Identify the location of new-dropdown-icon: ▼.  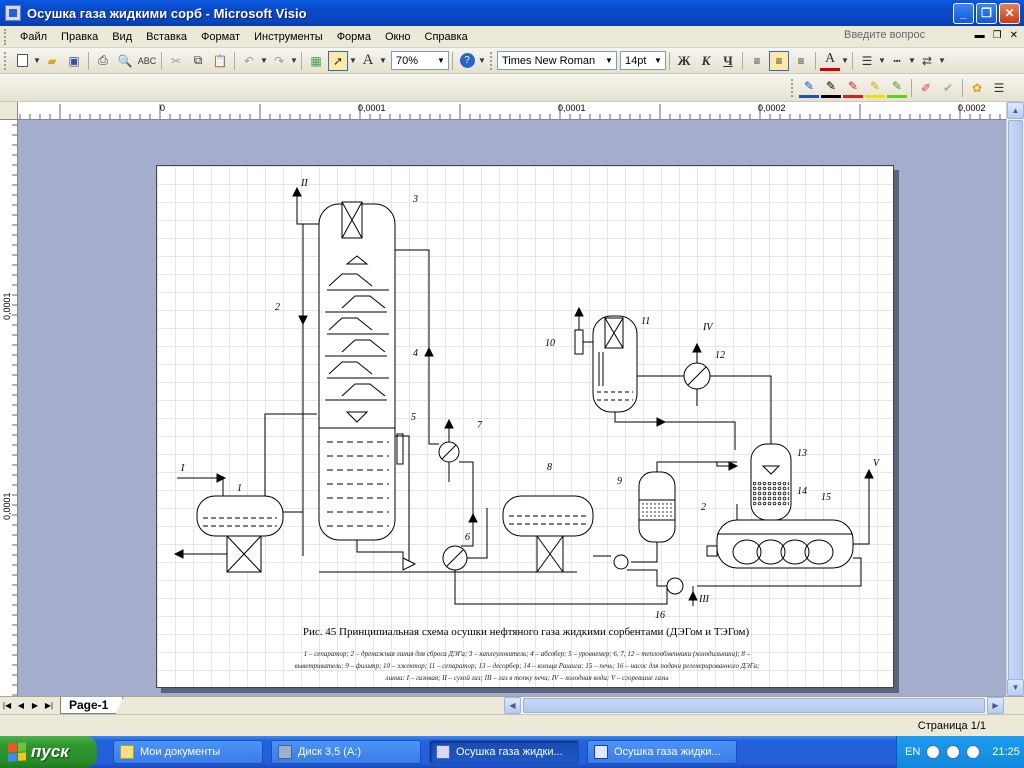
(37, 60).